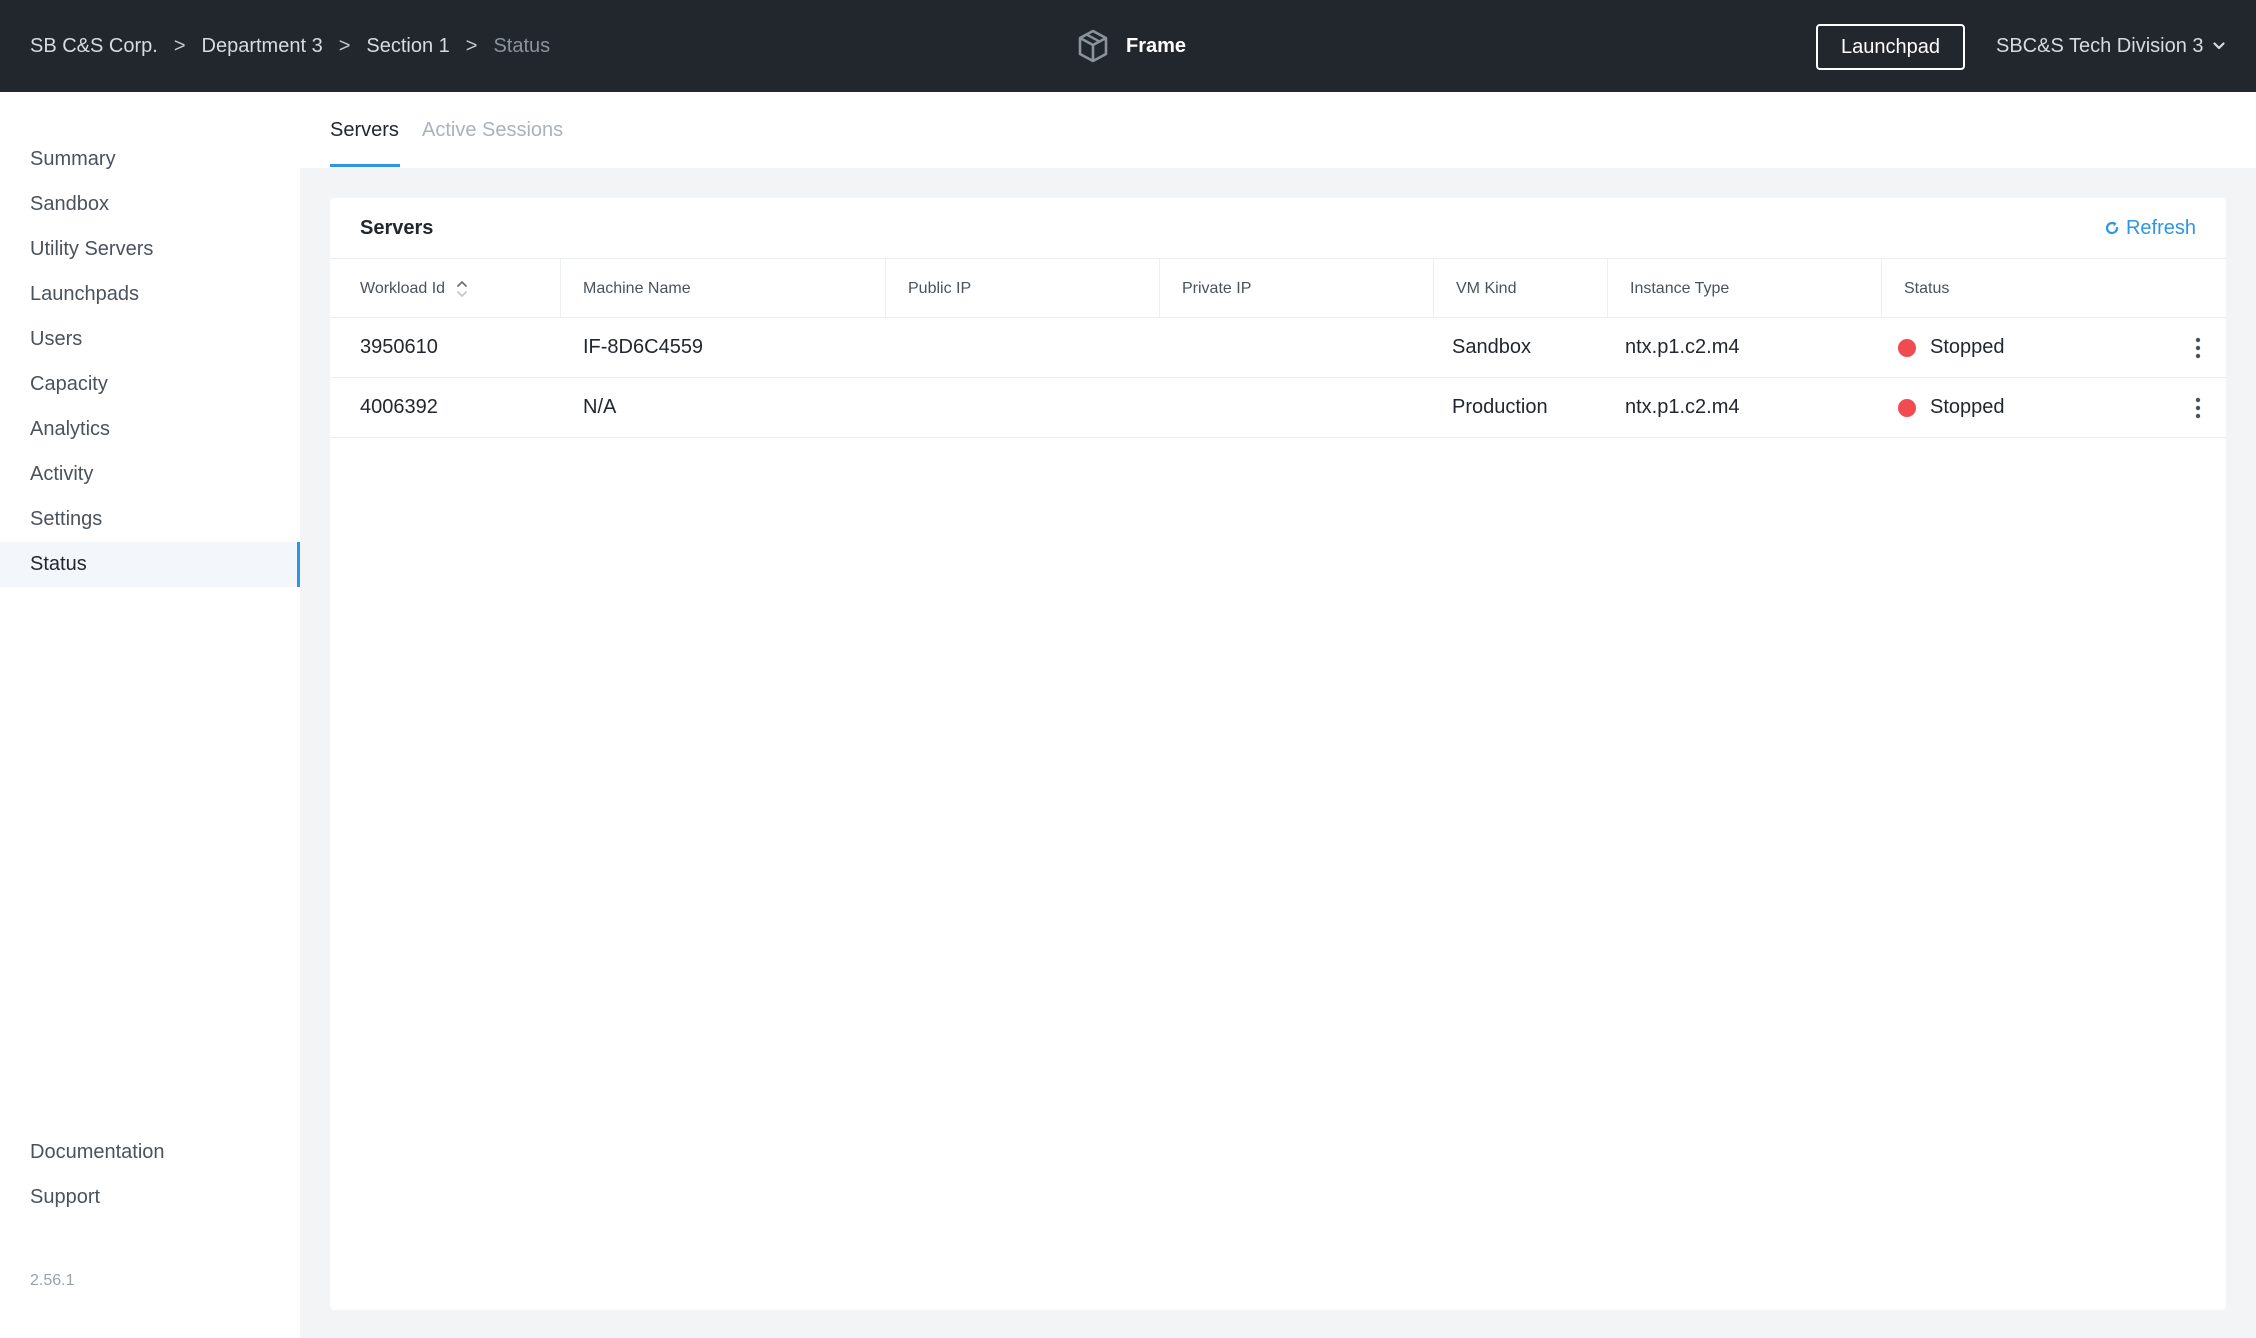  What do you see at coordinates (643, 347) in the screenshot?
I see `cell-machine-name: IF-8D6C4559` at bounding box center [643, 347].